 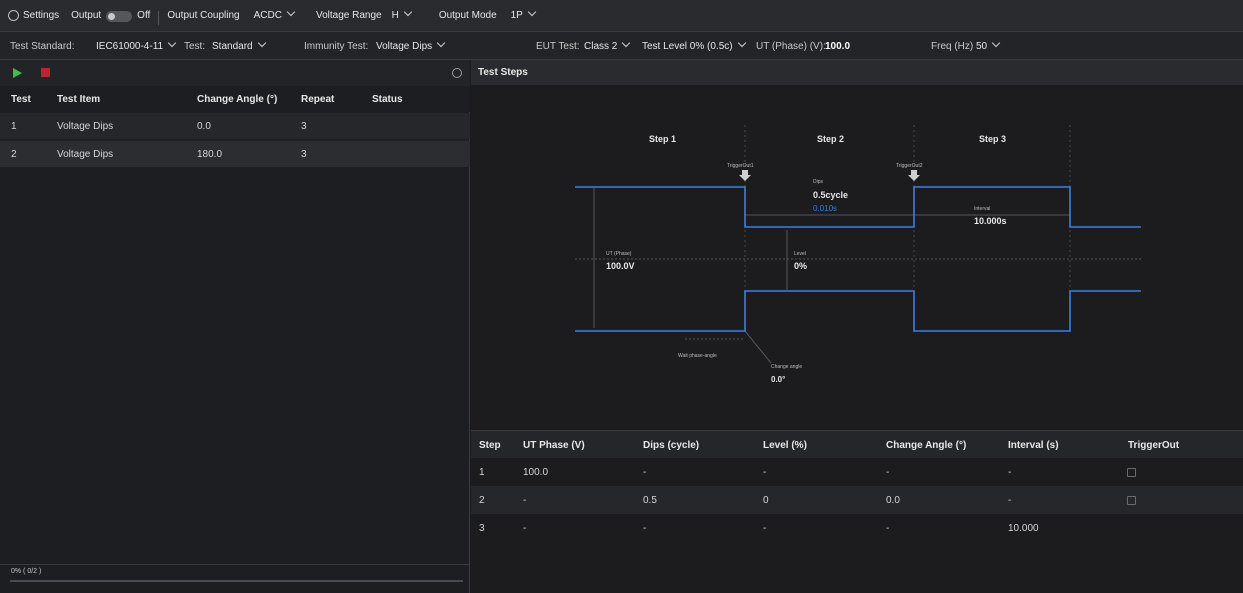 What do you see at coordinates (982, 209) in the screenshot?
I see `interval-label: Interval` at bounding box center [982, 209].